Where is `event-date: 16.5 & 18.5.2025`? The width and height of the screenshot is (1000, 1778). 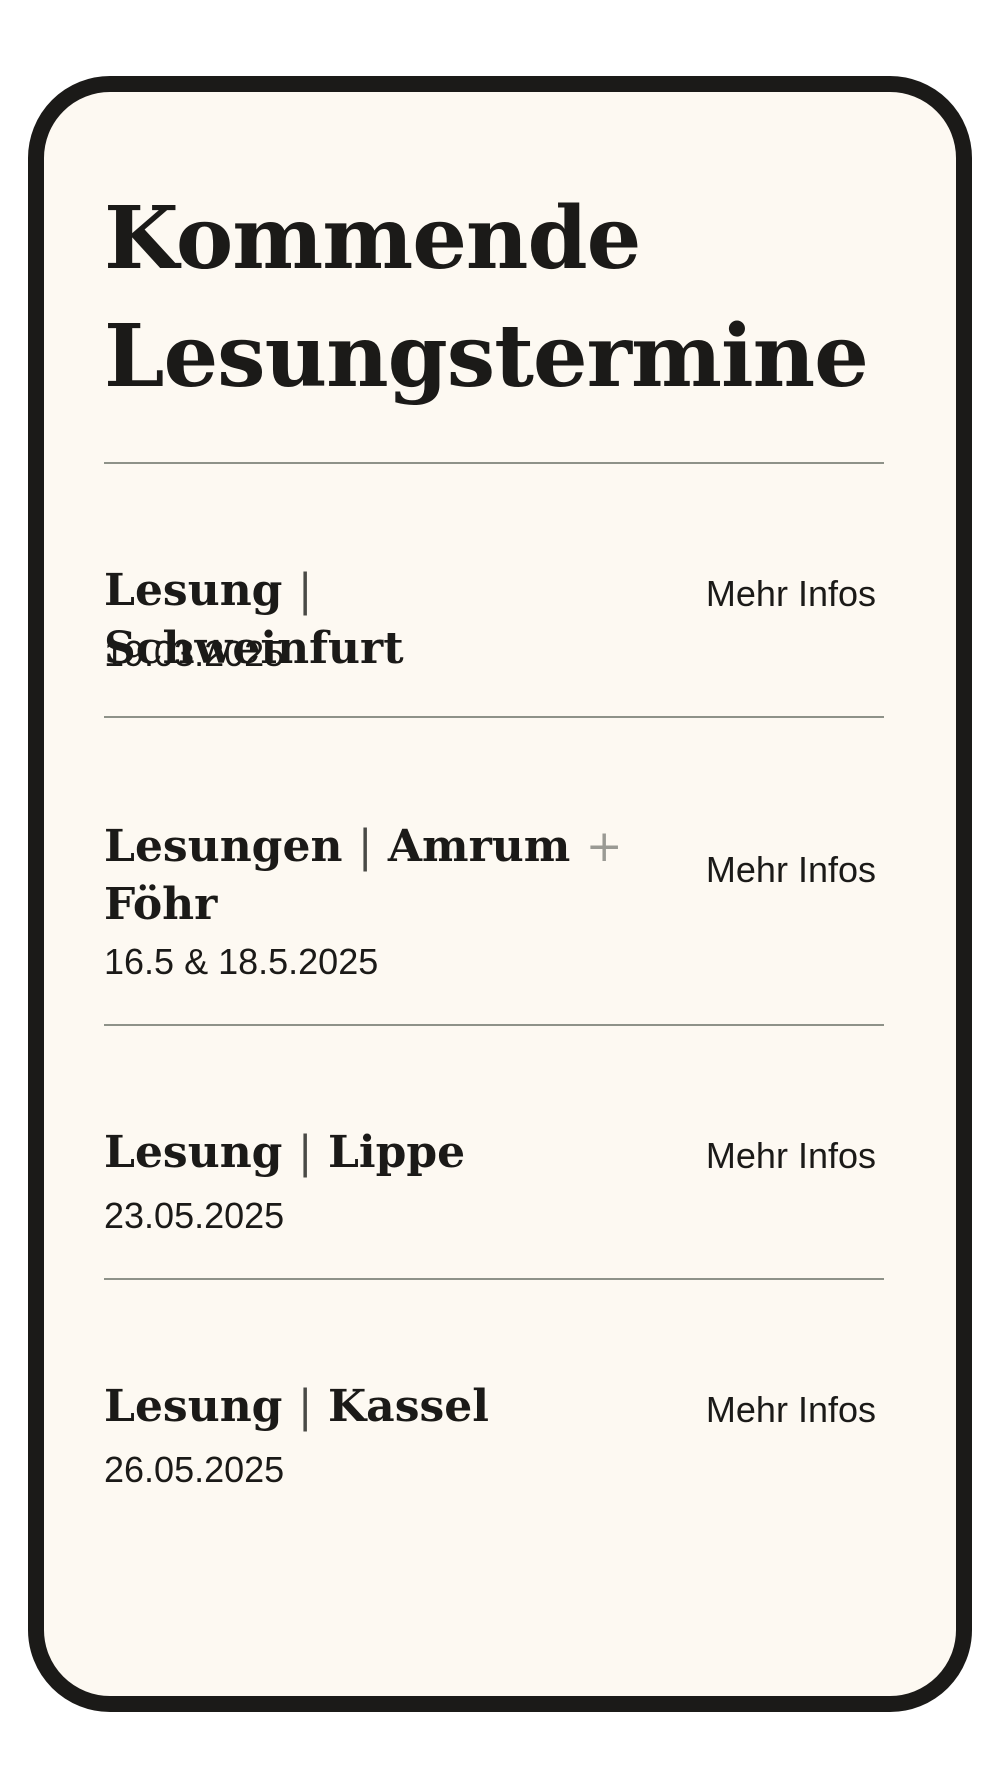
event-date: 16.5 & 18.5.2025 is located at coordinates (241, 961).